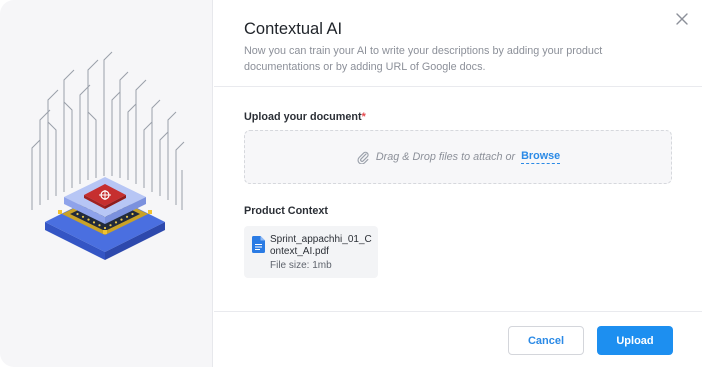 This screenshot has width=702, height=367. What do you see at coordinates (363, 117) in the screenshot?
I see `required-marker: *` at bounding box center [363, 117].